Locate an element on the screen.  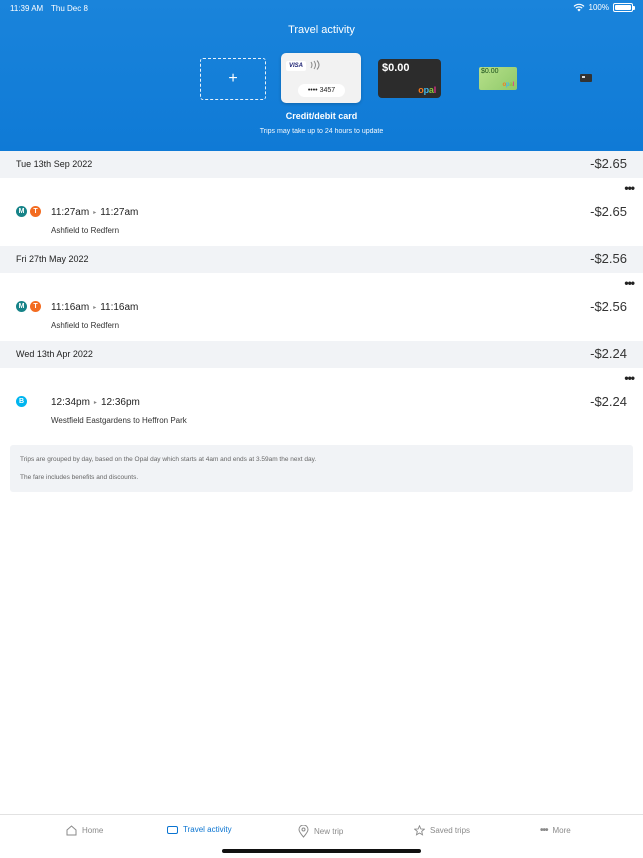
tab-travel-activity: Travel activity is located at coordinates (199, 829).